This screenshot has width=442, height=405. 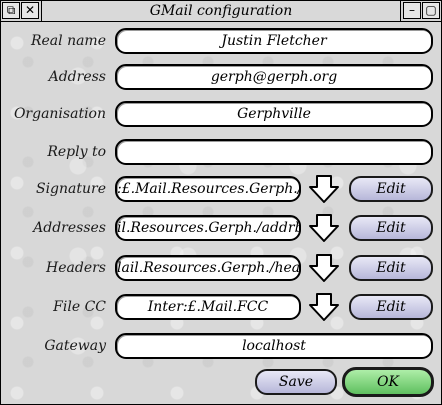 I want to click on organisation-row: Organisation Gerphville, so click(x=221, y=114).